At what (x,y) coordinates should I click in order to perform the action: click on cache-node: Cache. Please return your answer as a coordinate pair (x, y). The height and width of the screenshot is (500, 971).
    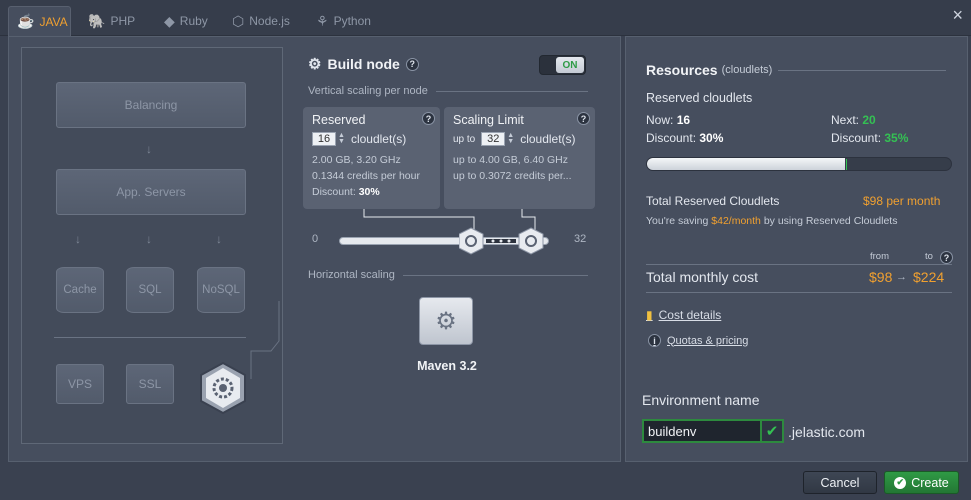
    Looking at the image, I should click on (80, 290).